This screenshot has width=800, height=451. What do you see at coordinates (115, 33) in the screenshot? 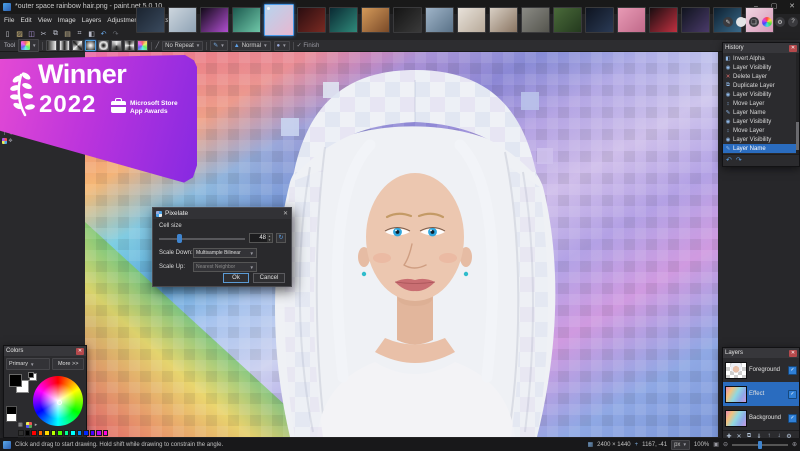
I see `redo-icon: ↷` at bounding box center [115, 33].